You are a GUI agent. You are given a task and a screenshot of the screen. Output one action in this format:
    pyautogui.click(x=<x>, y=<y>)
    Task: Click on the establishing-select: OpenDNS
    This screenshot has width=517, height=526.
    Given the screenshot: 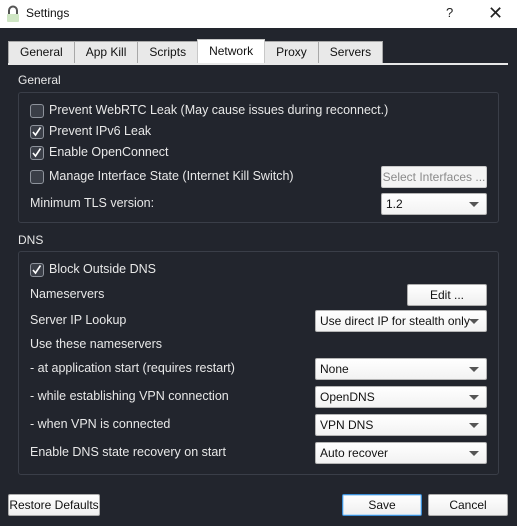 What is the action you would take?
    pyautogui.click(x=401, y=397)
    